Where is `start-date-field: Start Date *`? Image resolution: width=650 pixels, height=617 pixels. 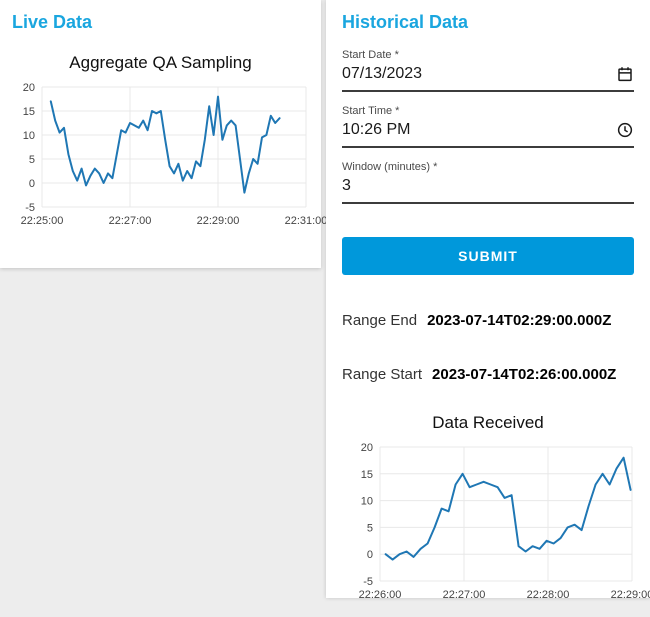
start-date-field: Start Date * is located at coordinates (488, 70).